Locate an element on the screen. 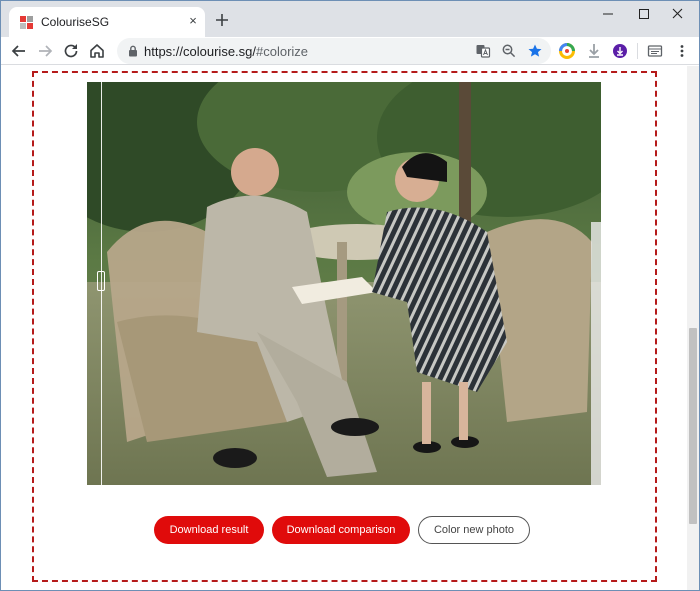 Image resolution: width=700 pixels, height=591 pixels. scrollbar-thumb is located at coordinates (693, 426).